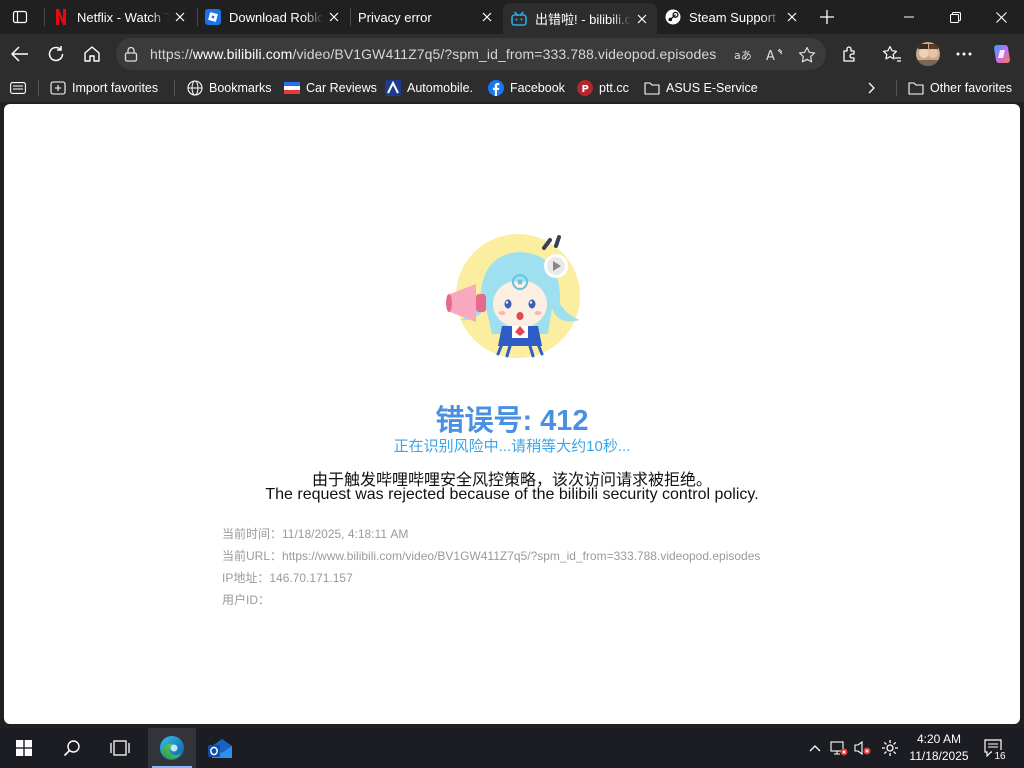  Describe the element at coordinates (712, 88) in the screenshot. I see `fav-label: ASUS E-Service` at that location.